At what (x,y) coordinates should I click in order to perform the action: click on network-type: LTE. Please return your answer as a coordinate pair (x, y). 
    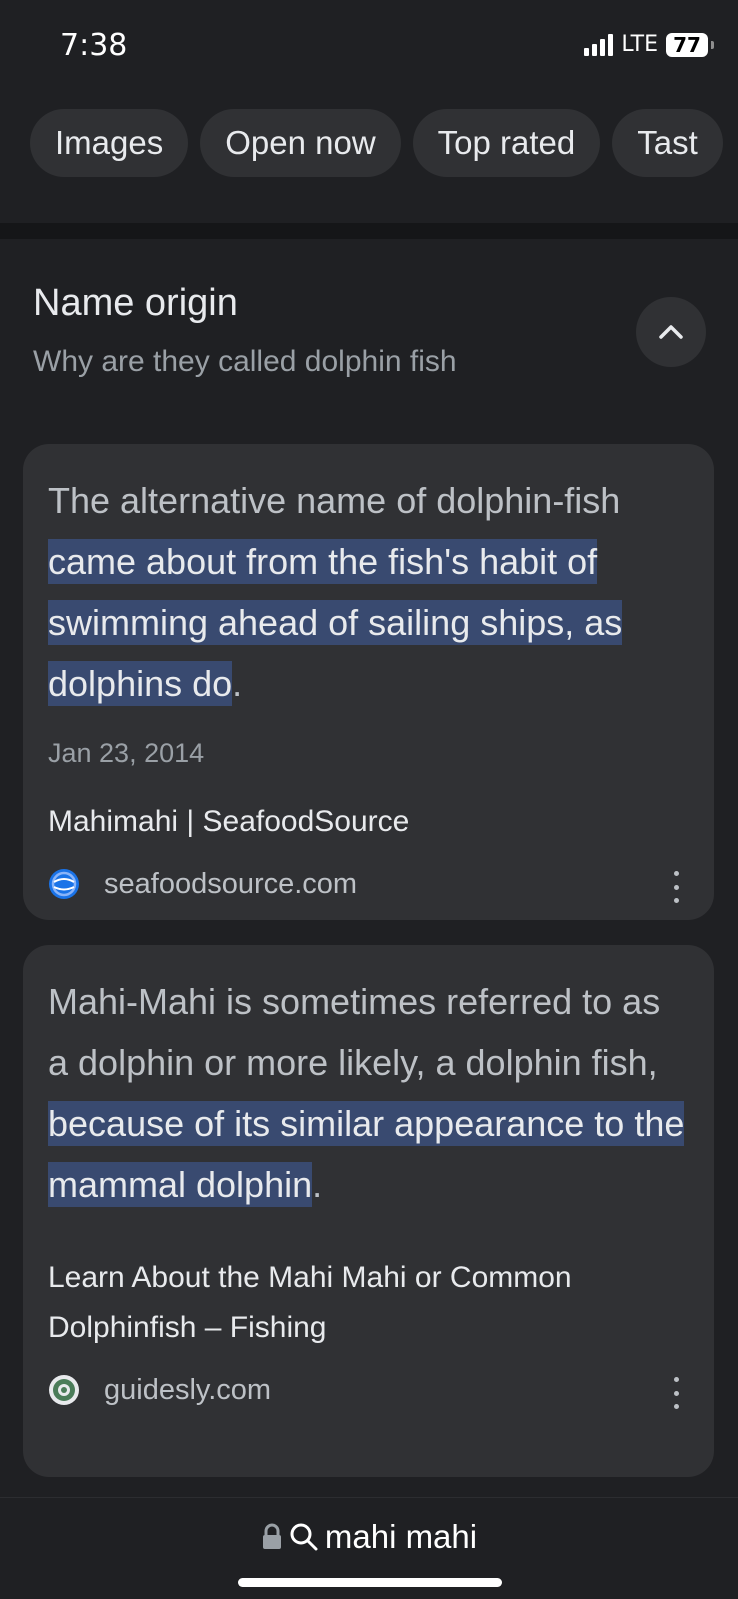
    Looking at the image, I should click on (639, 44).